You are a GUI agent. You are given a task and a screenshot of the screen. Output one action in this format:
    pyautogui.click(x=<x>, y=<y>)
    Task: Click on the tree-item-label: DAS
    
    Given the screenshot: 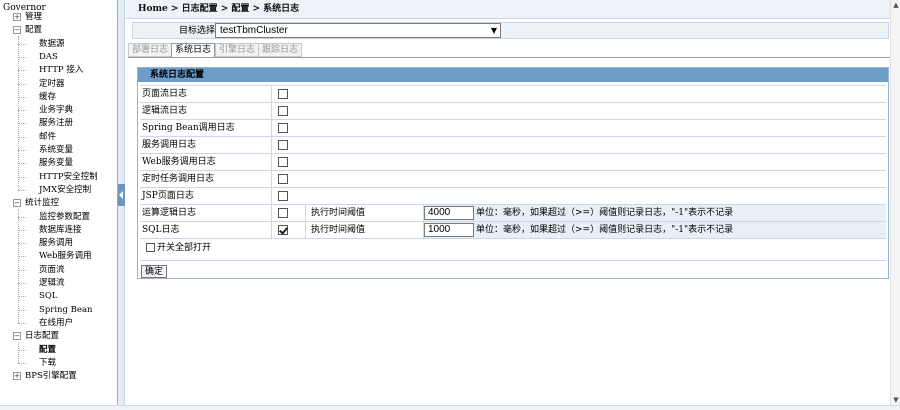 What is the action you would take?
    pyautogui.click(x=48, y=57)
    